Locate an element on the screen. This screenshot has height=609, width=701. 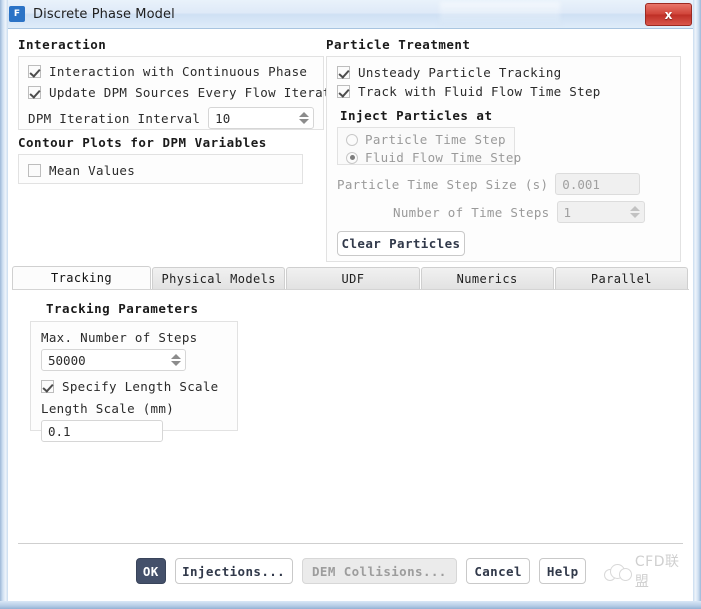
particle-treatment-title: Particle Treatment is located at coordinates (398, 44).